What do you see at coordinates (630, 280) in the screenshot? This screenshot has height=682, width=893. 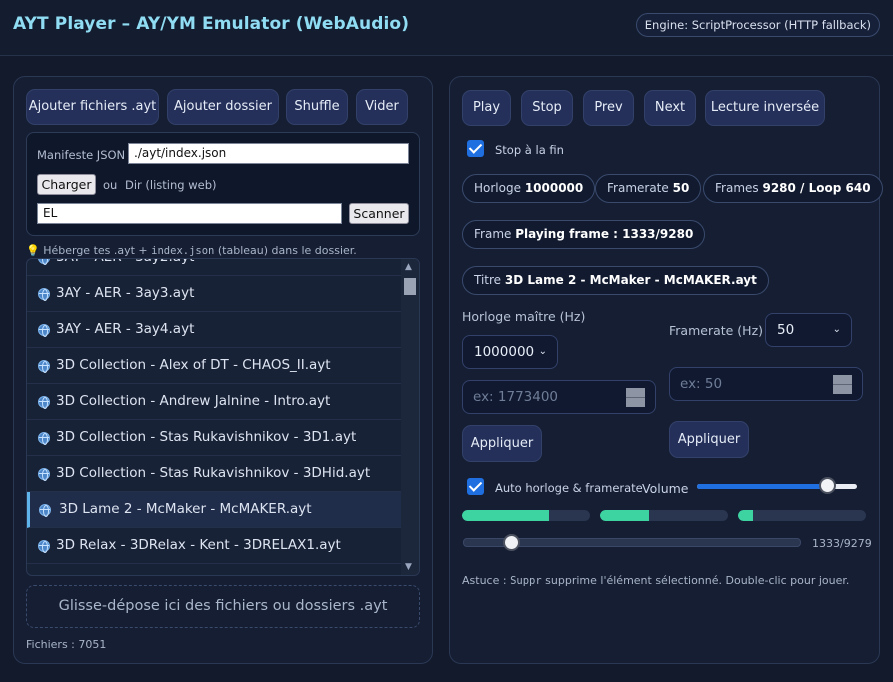 I see `title-value: 3D Lame 2 - McMaker - McMAKER.ayt` at bounding box center [630, 280].